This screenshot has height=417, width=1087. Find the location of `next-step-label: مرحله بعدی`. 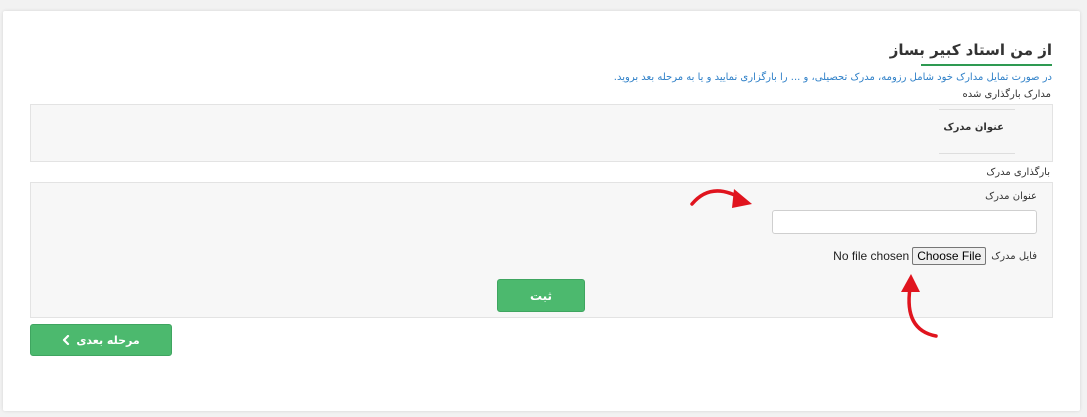

next-step-label: مرحله بعدی is located at coordinates (108, 340).